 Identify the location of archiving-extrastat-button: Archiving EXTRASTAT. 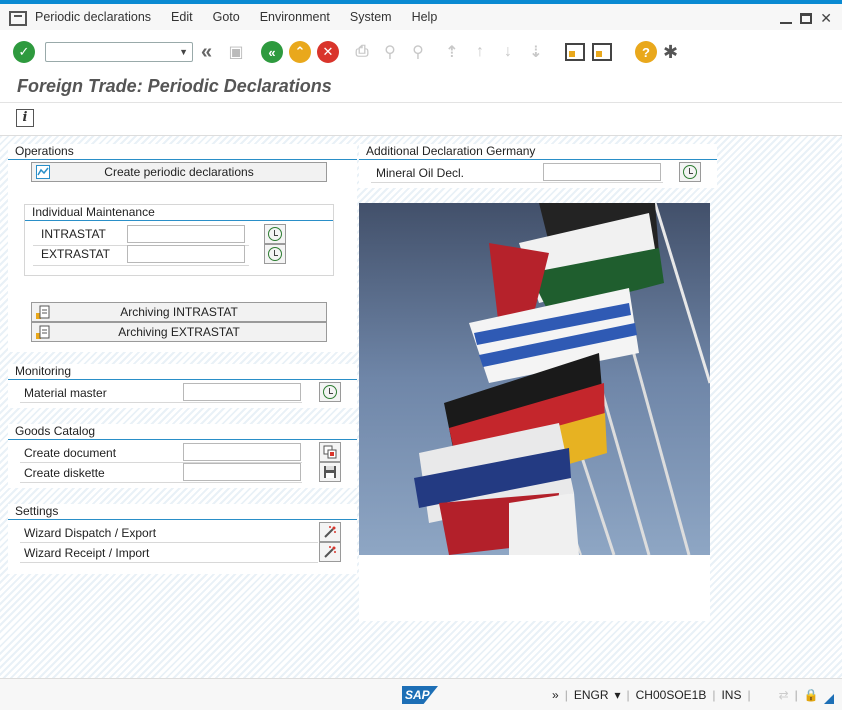
(179, 332).